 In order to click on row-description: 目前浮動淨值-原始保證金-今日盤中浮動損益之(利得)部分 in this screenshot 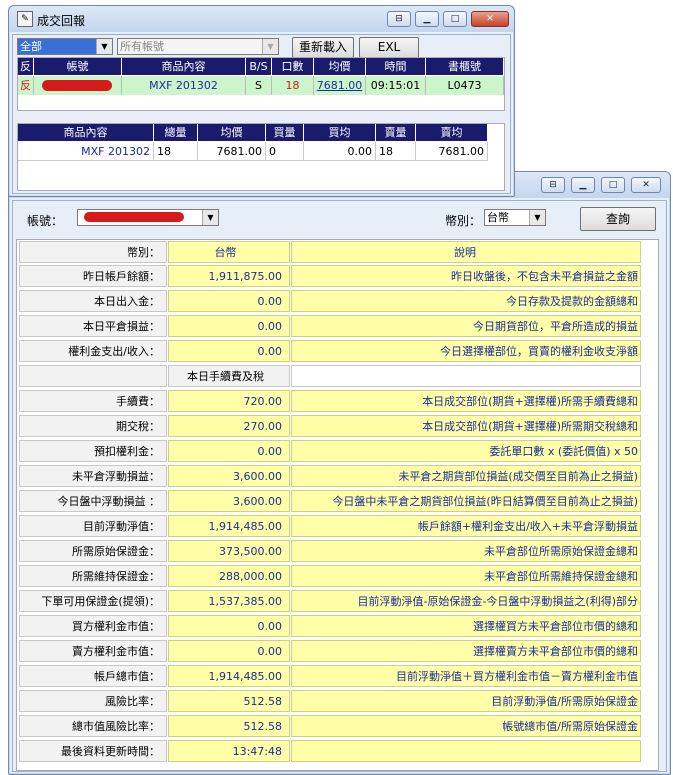, I will do `click(466, 601)`.